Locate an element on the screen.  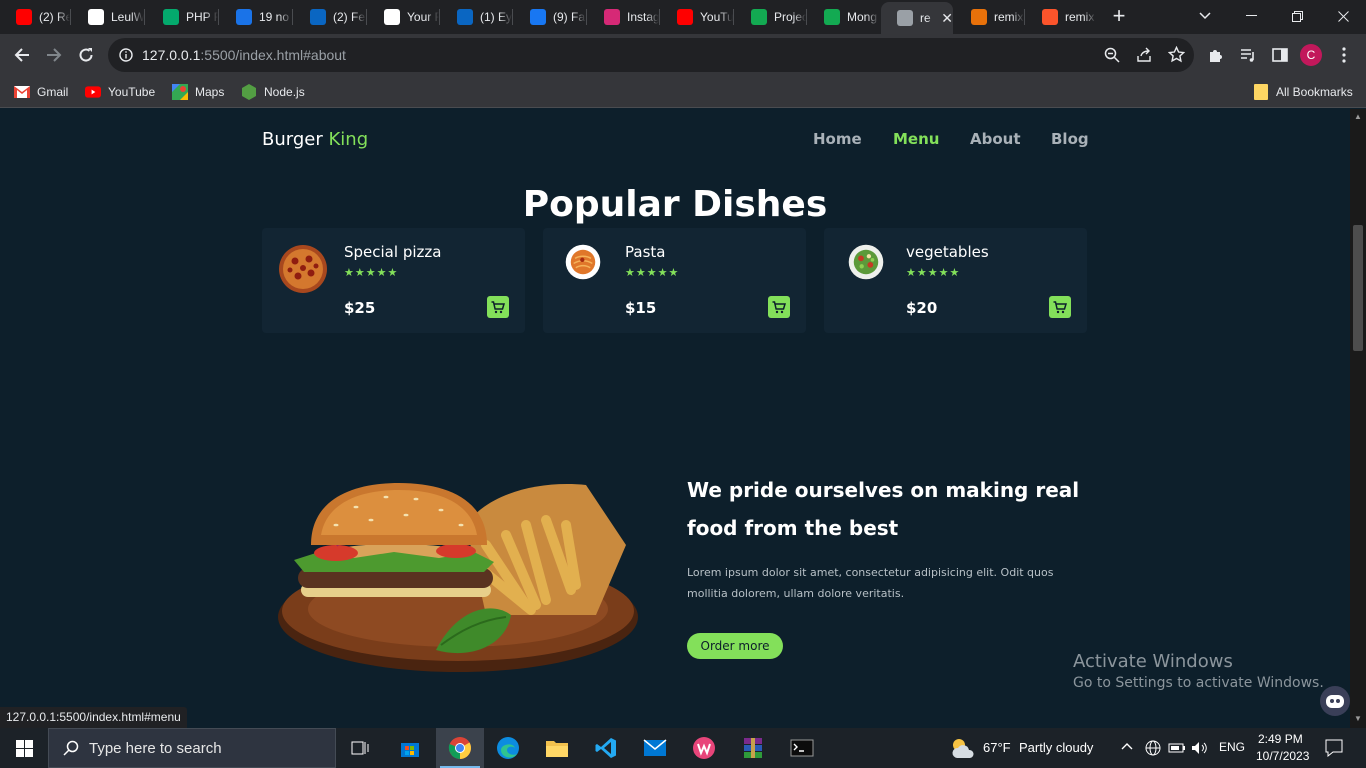
extensions-button is located at coordinates (1216, 55).